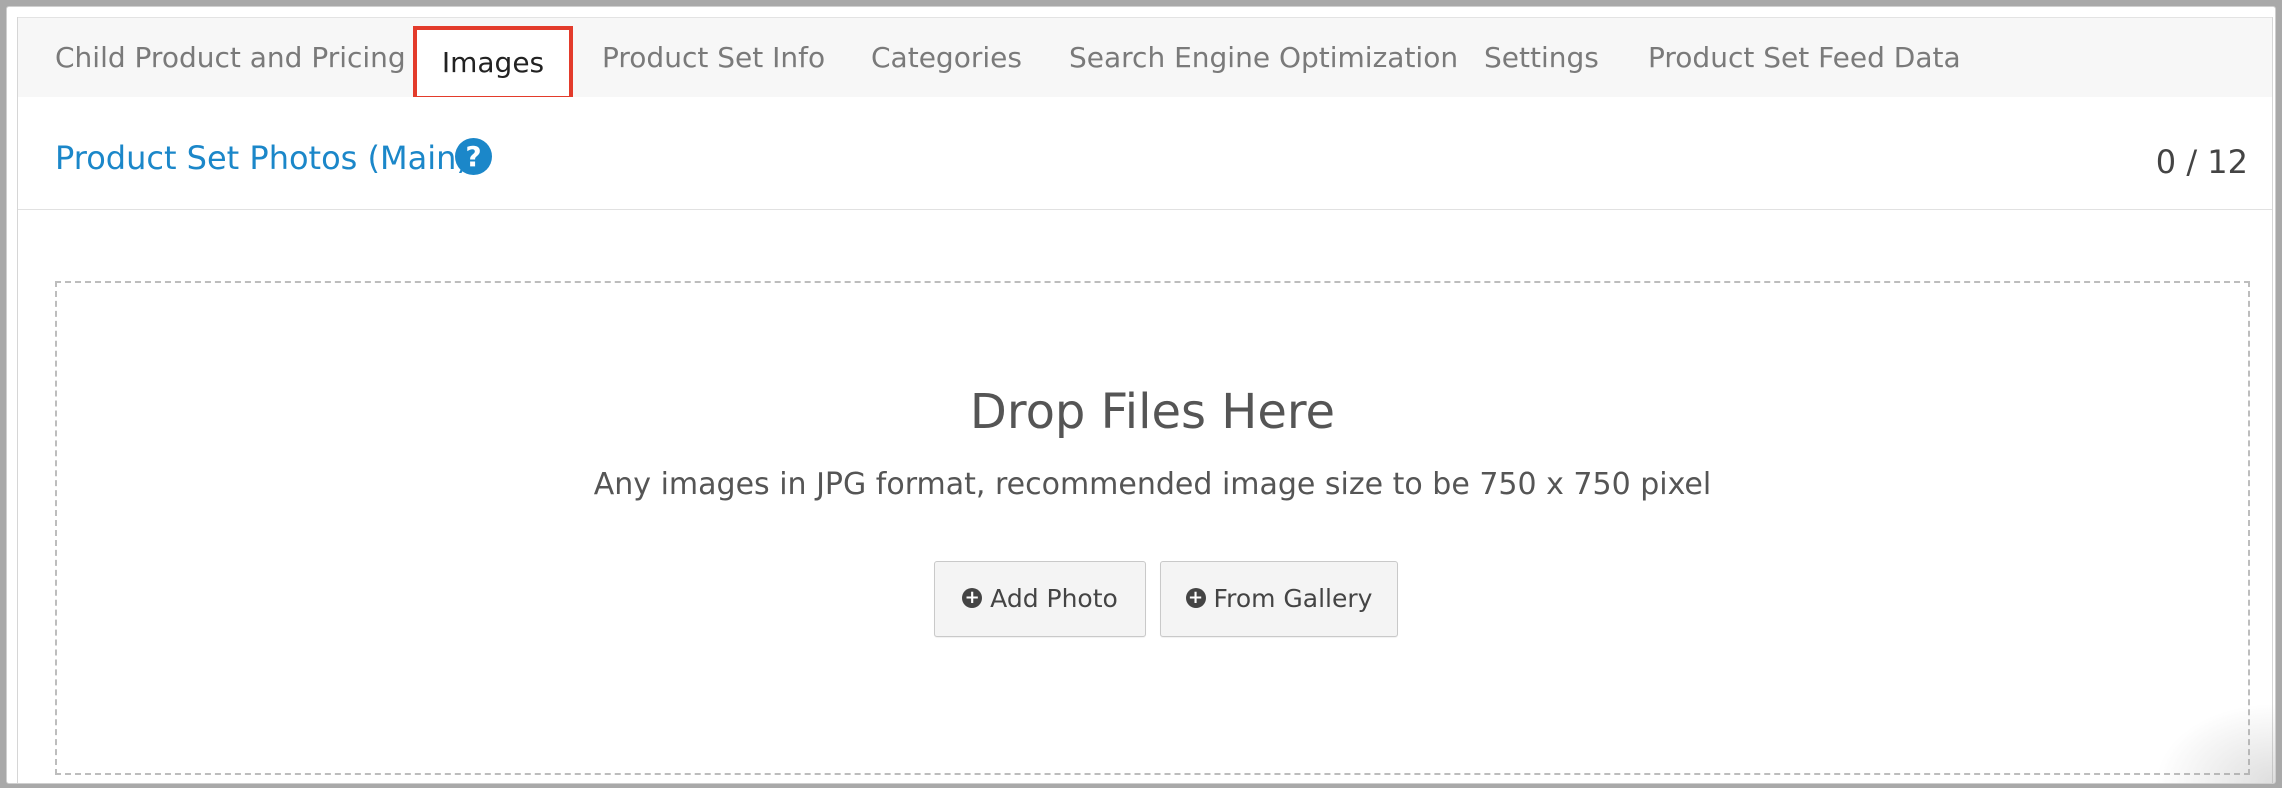 This screenshot has height=788, width=2282. I want to click on from-gallery-button: + From Gallery, so click(1279, 599).